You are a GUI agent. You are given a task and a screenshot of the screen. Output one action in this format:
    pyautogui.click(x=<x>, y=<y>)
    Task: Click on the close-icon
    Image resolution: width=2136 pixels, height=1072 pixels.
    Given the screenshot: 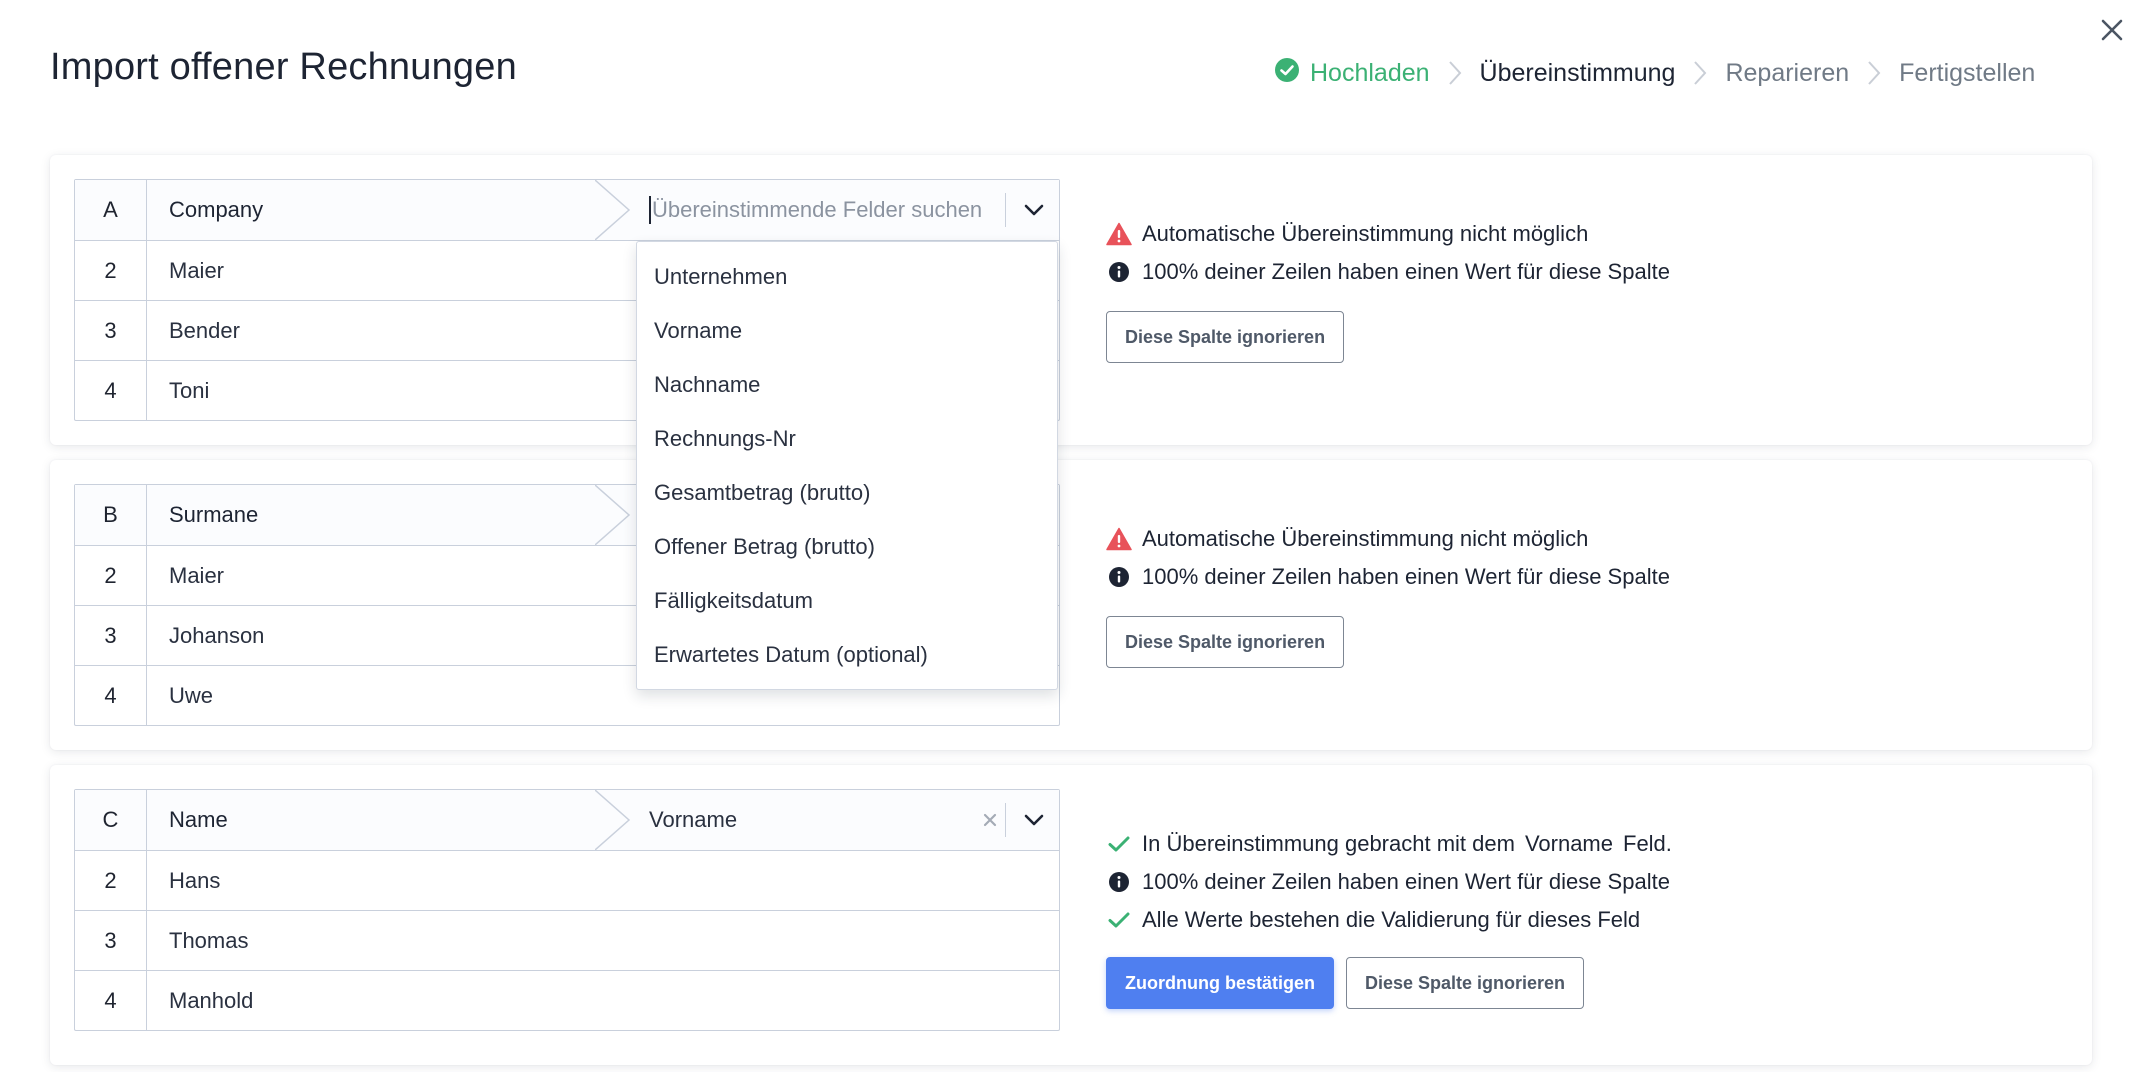 What is the action you would take?
    pyautogui.click(x=2112, y=30)
    